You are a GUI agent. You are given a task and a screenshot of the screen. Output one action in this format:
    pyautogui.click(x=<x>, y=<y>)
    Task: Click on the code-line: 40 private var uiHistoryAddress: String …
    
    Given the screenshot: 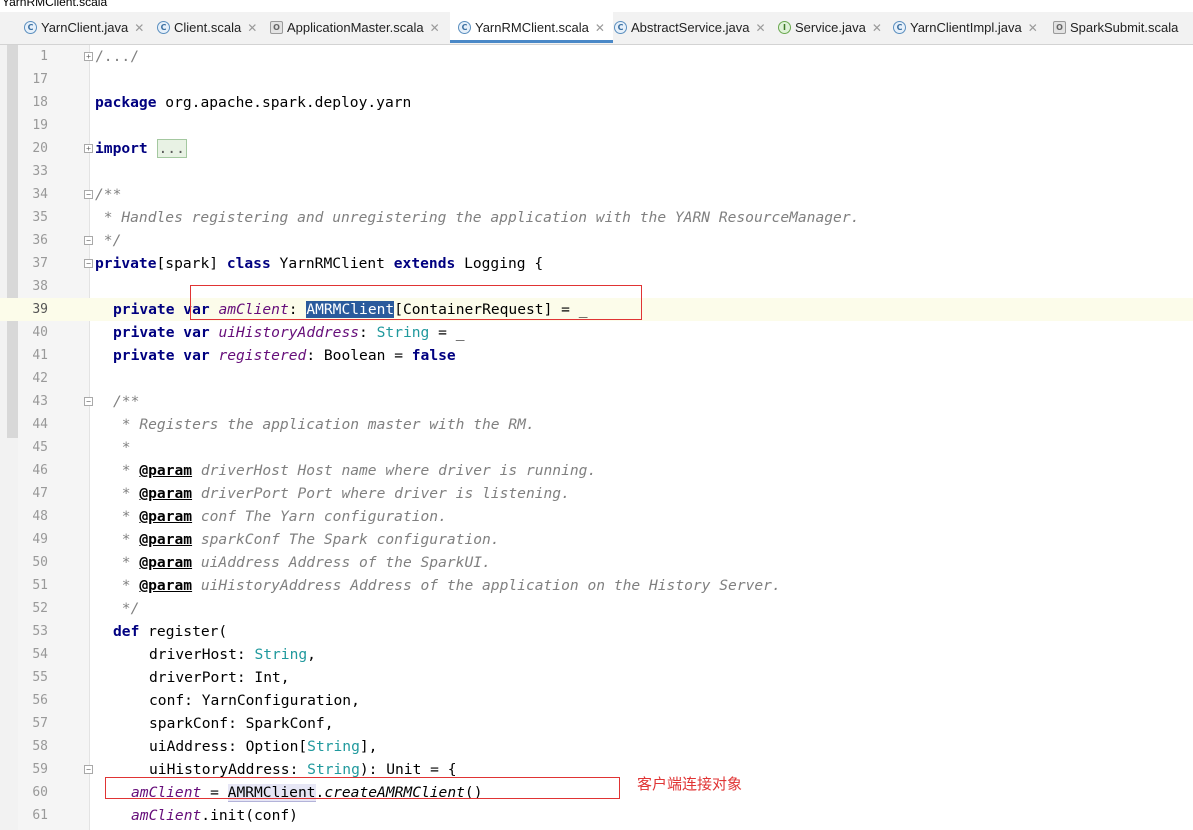 What is the action you would take?
    pyautogui.click(x=596, y=332)
    